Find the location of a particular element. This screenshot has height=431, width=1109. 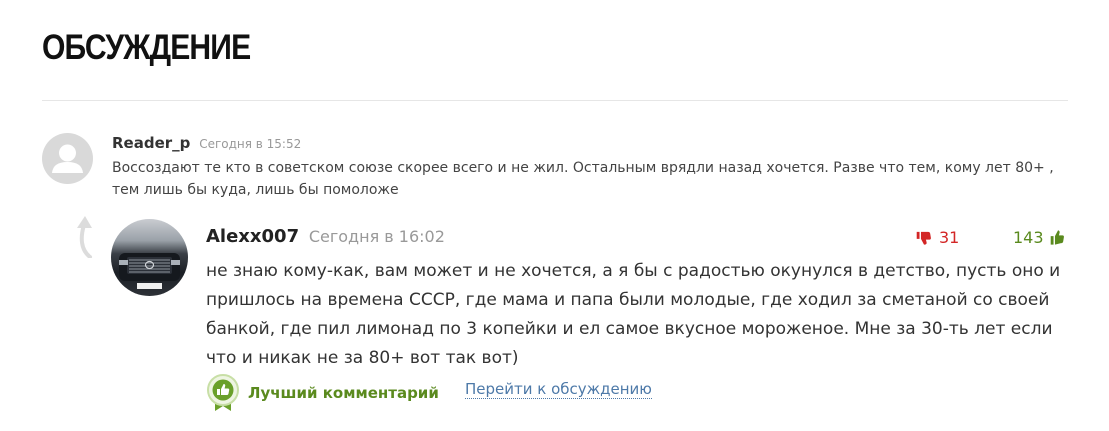

comment-author: Reader_p is located at coordinates (151, 143).